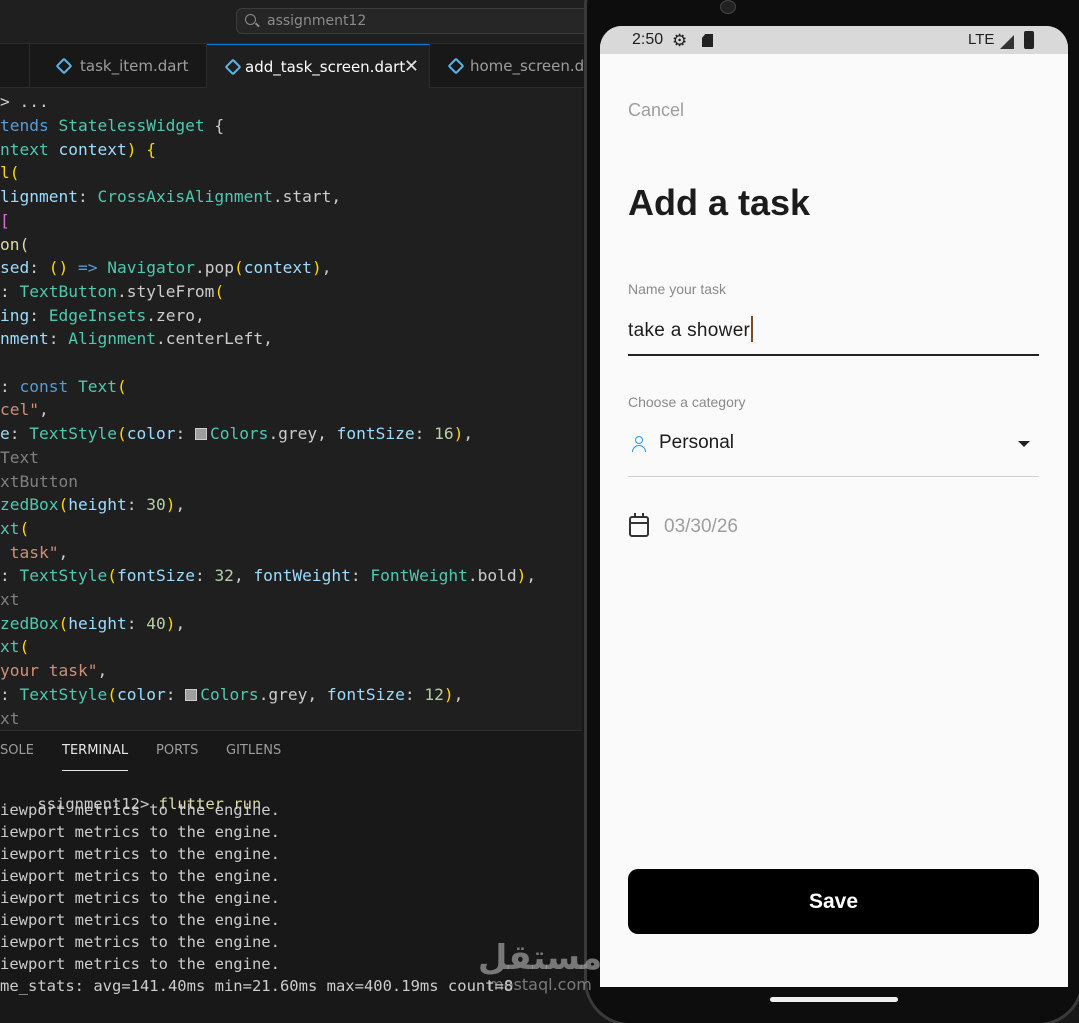  Describe the element at coordinates (214, 268) in the screenshot. I see `code-token: .pop` at that location.